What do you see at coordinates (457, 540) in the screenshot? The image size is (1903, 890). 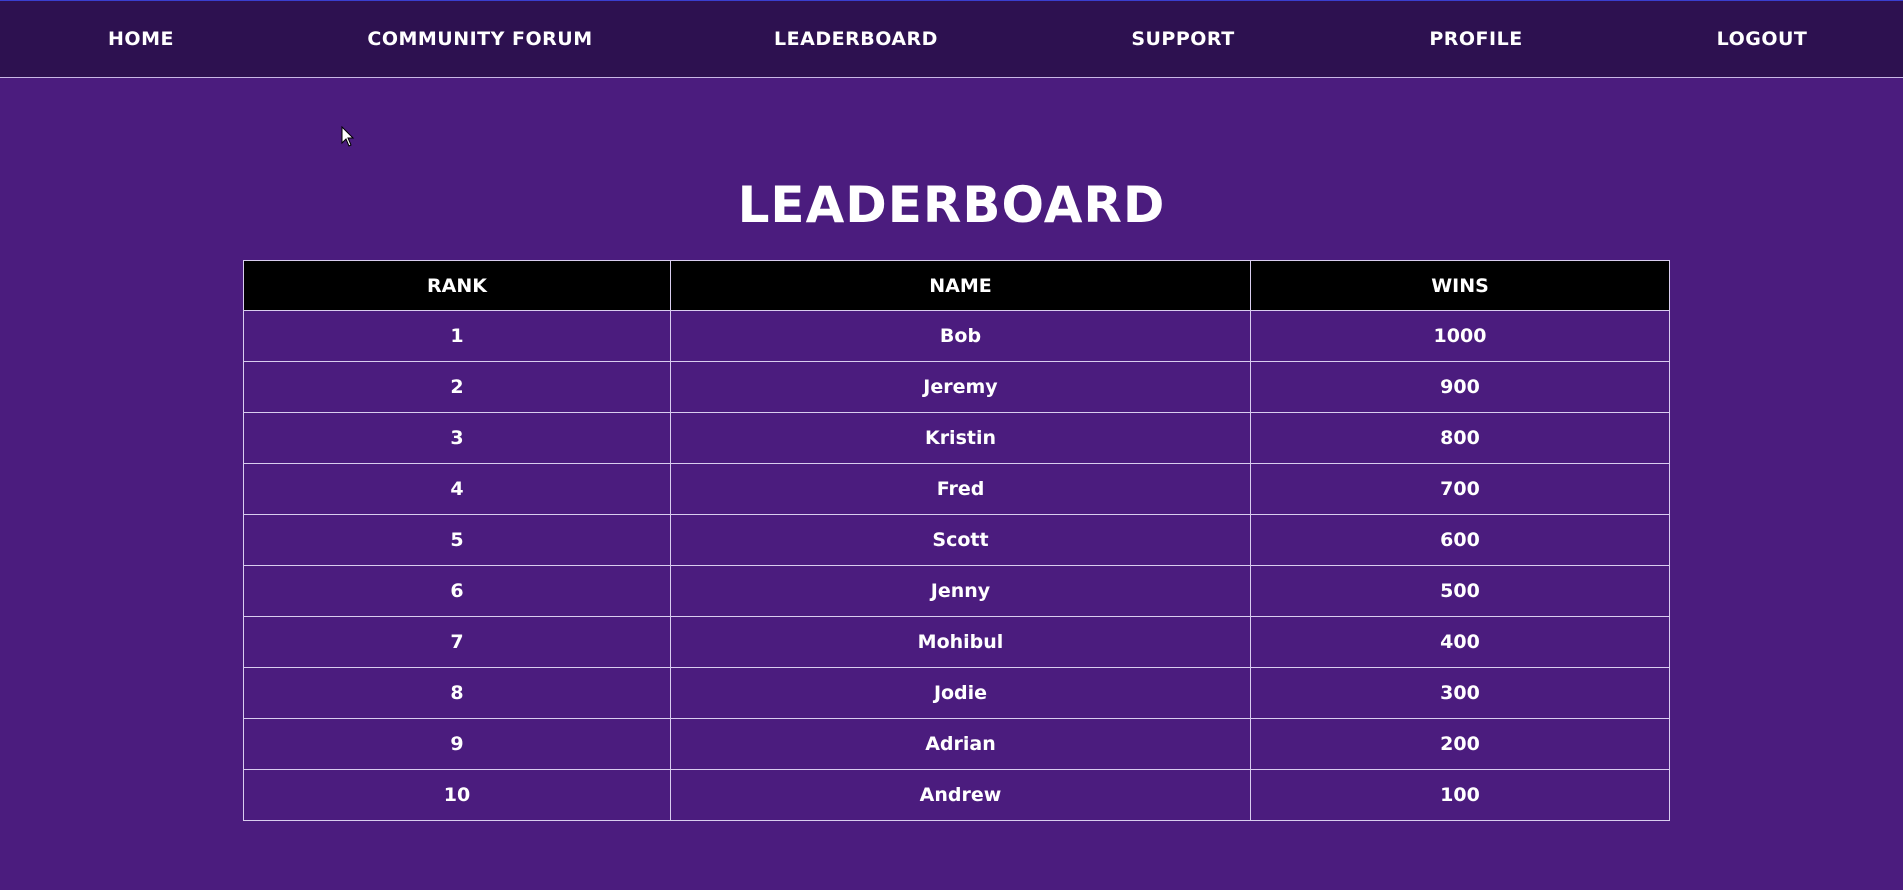 I see `rank-cell: 5` at bounding box center [457, 540].